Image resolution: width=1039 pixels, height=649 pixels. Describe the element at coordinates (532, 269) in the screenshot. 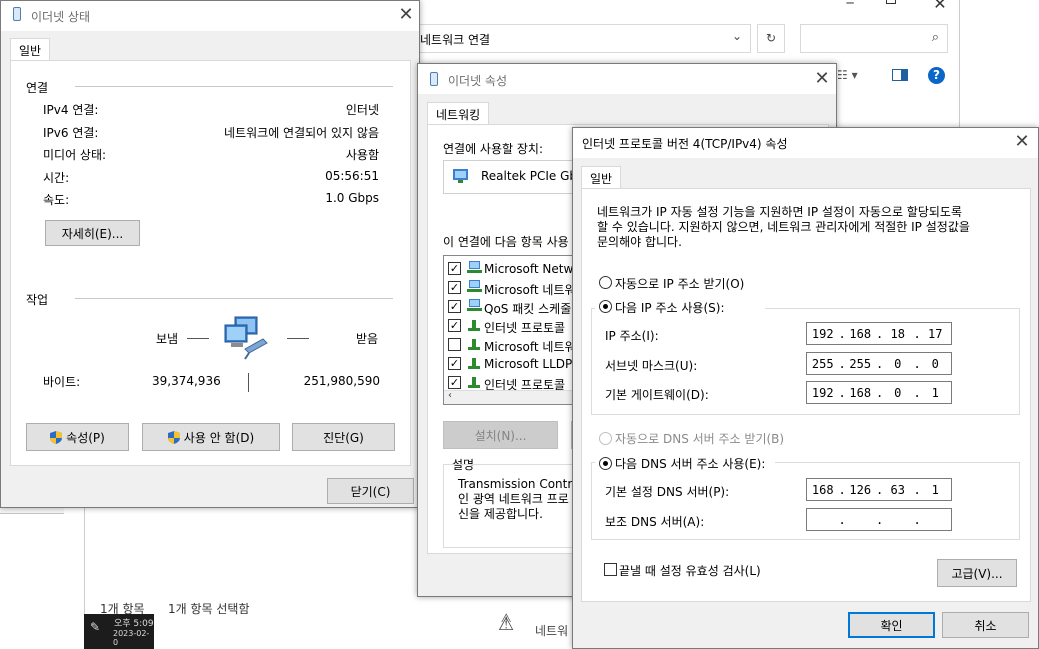

I see `component-label: Microsoft Netwo` at that location.